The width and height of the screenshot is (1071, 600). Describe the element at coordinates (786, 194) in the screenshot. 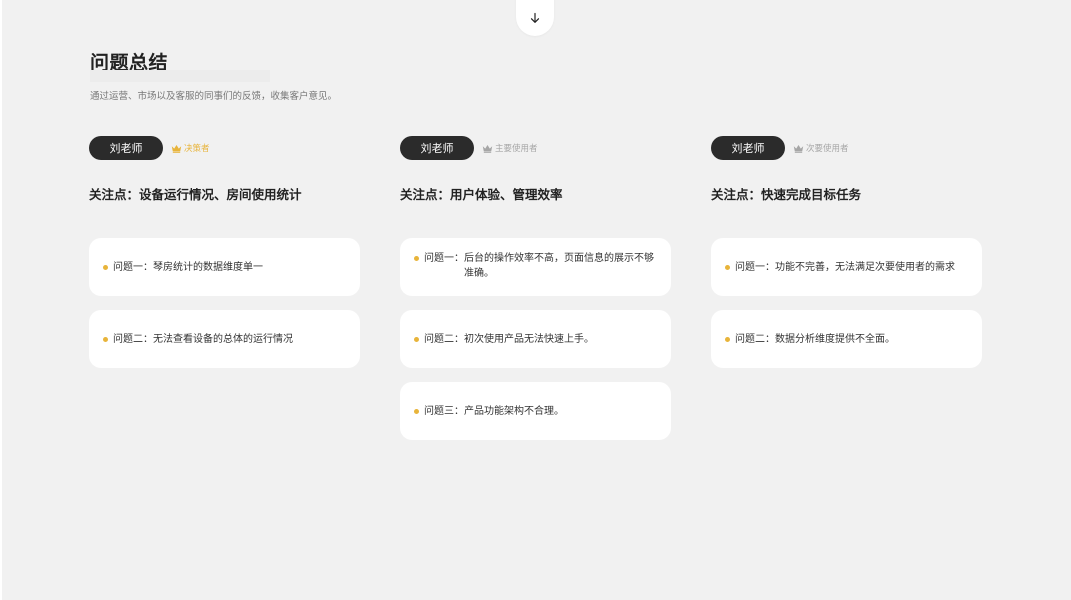

I see `persona-focus: 关注点：快速完成目标任务` at that location.